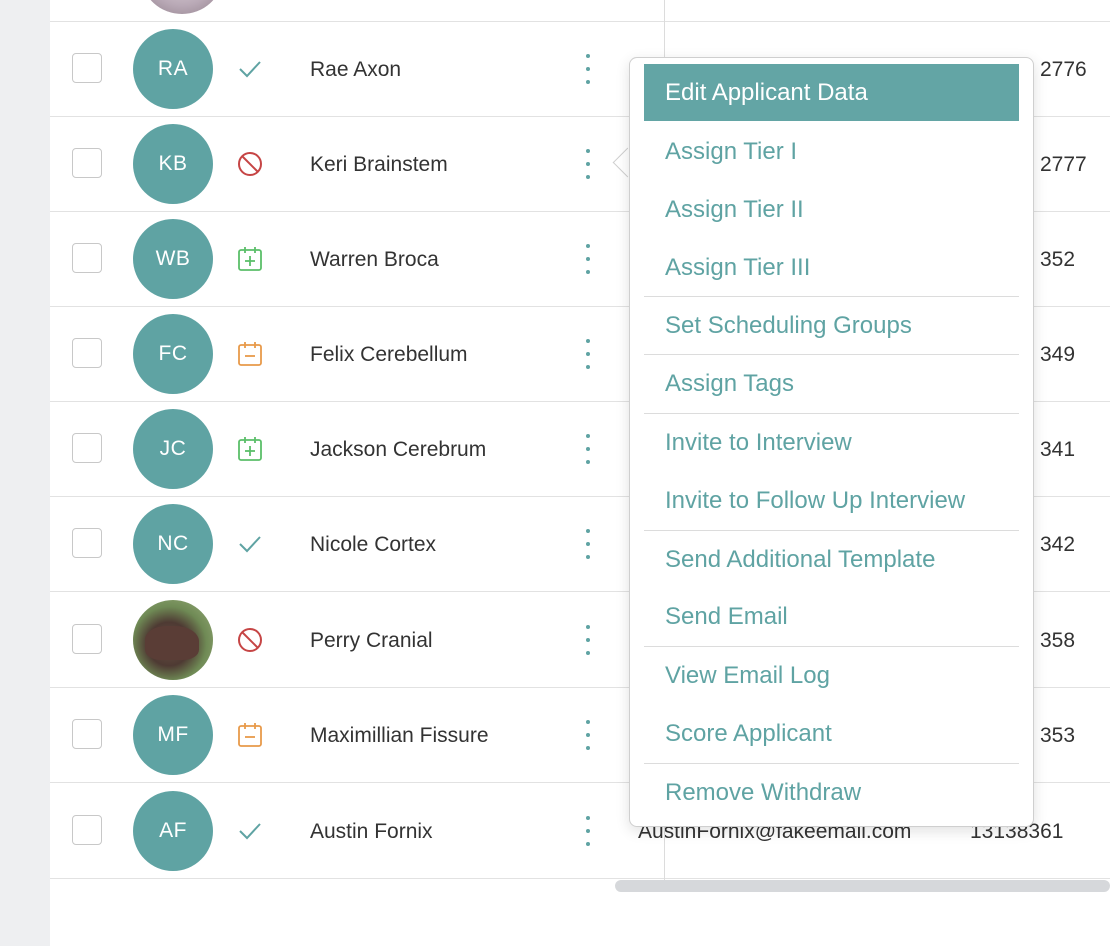 The image size is (1110, 946). What do you see at coordinates (389, 354) in the screenshot?
I see `applicant-name: Felix Cerebellum` at bounding box center [389, 354].